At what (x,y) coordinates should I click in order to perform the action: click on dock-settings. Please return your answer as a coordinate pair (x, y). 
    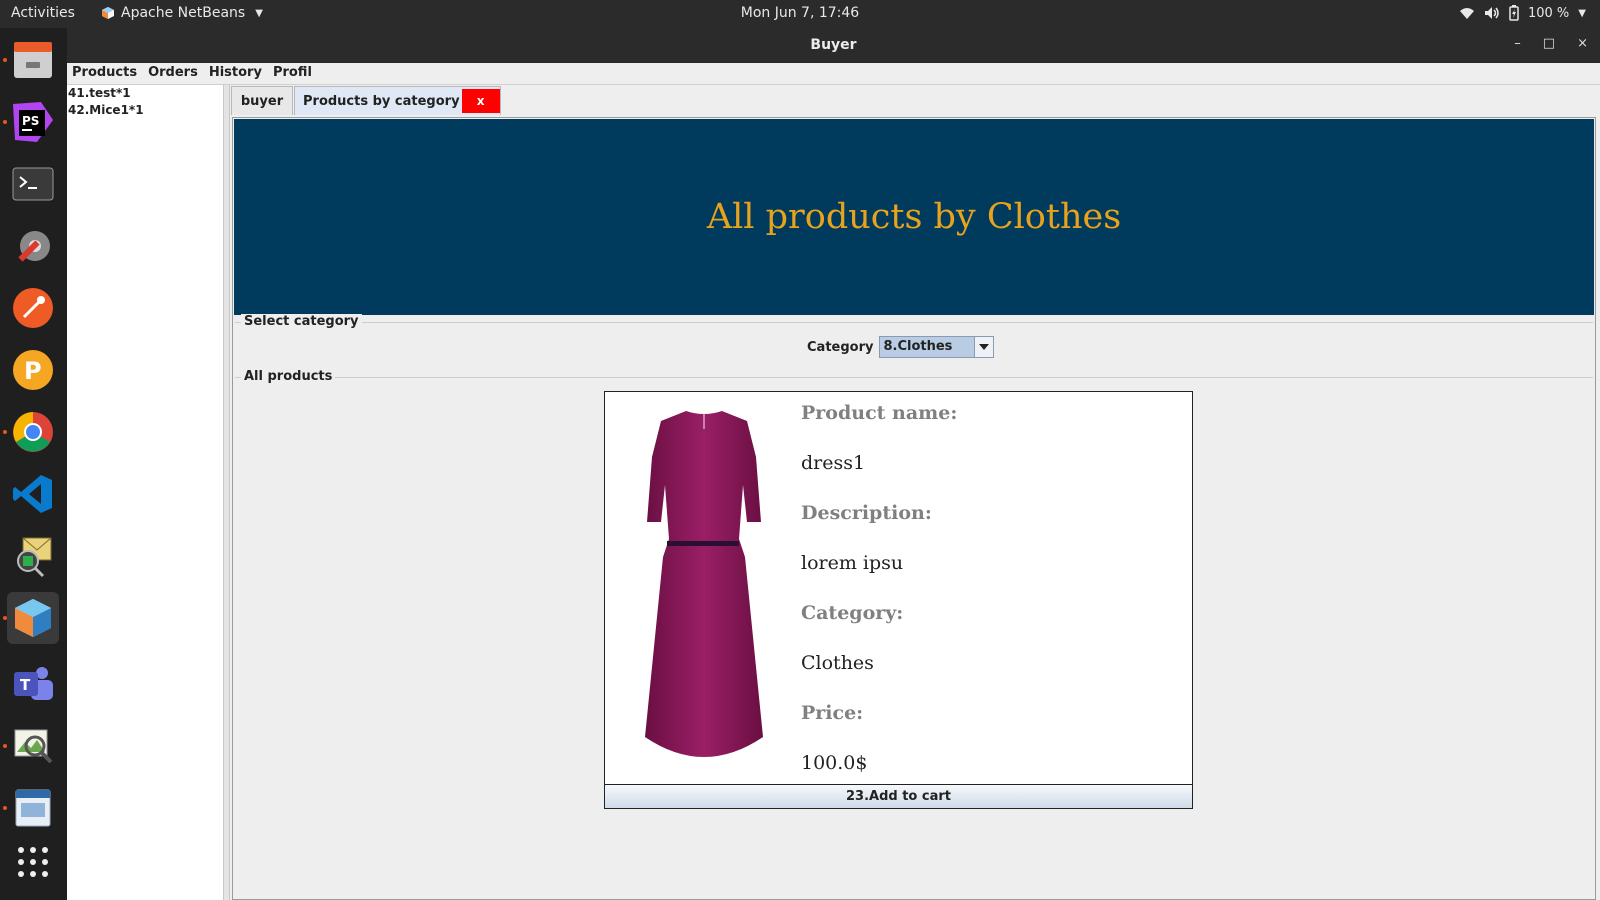
    Looking at the image, I should click on (33, 246).